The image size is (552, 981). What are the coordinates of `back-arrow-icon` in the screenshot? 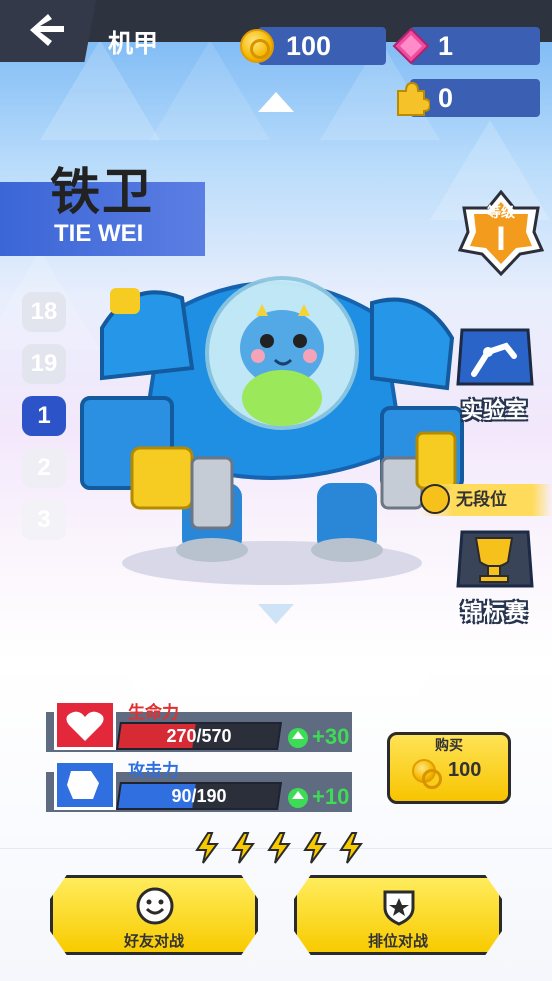 It's located at (47, 30).